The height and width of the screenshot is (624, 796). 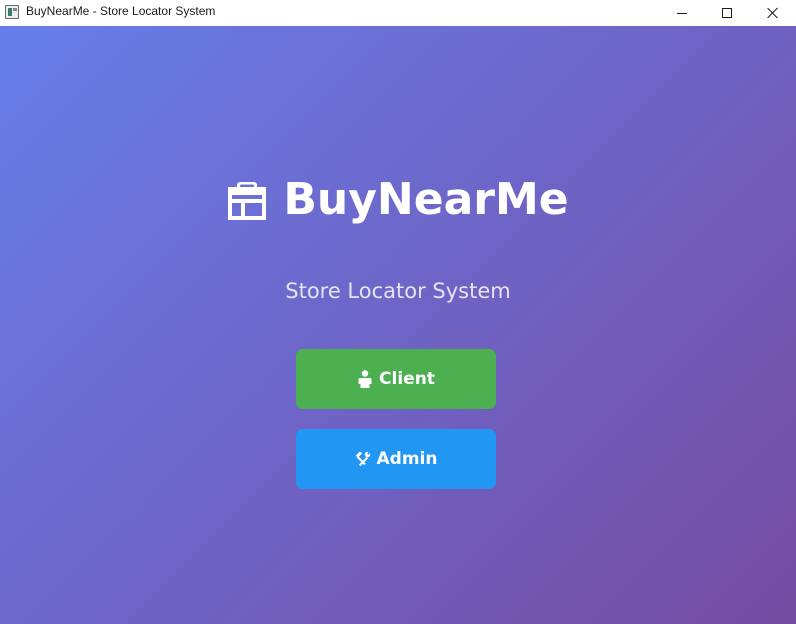 I want to click on maximize-button, so click(x=727, y=13).